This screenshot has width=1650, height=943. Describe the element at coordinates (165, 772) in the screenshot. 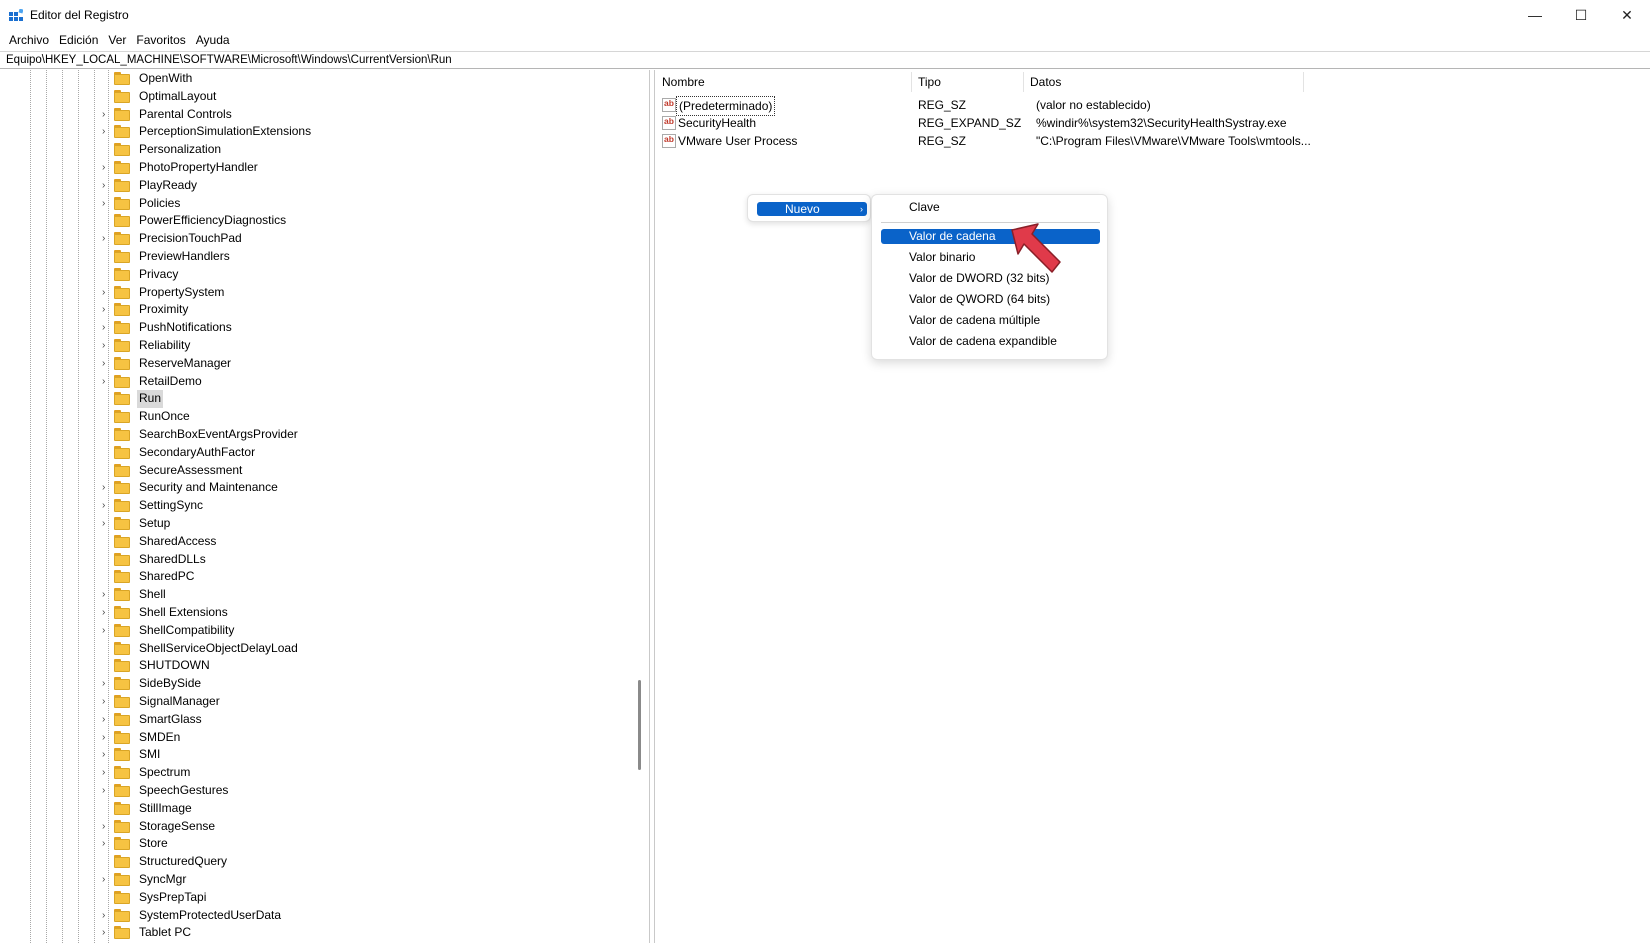

I see `tree-item-label: Spectrum` at that location.